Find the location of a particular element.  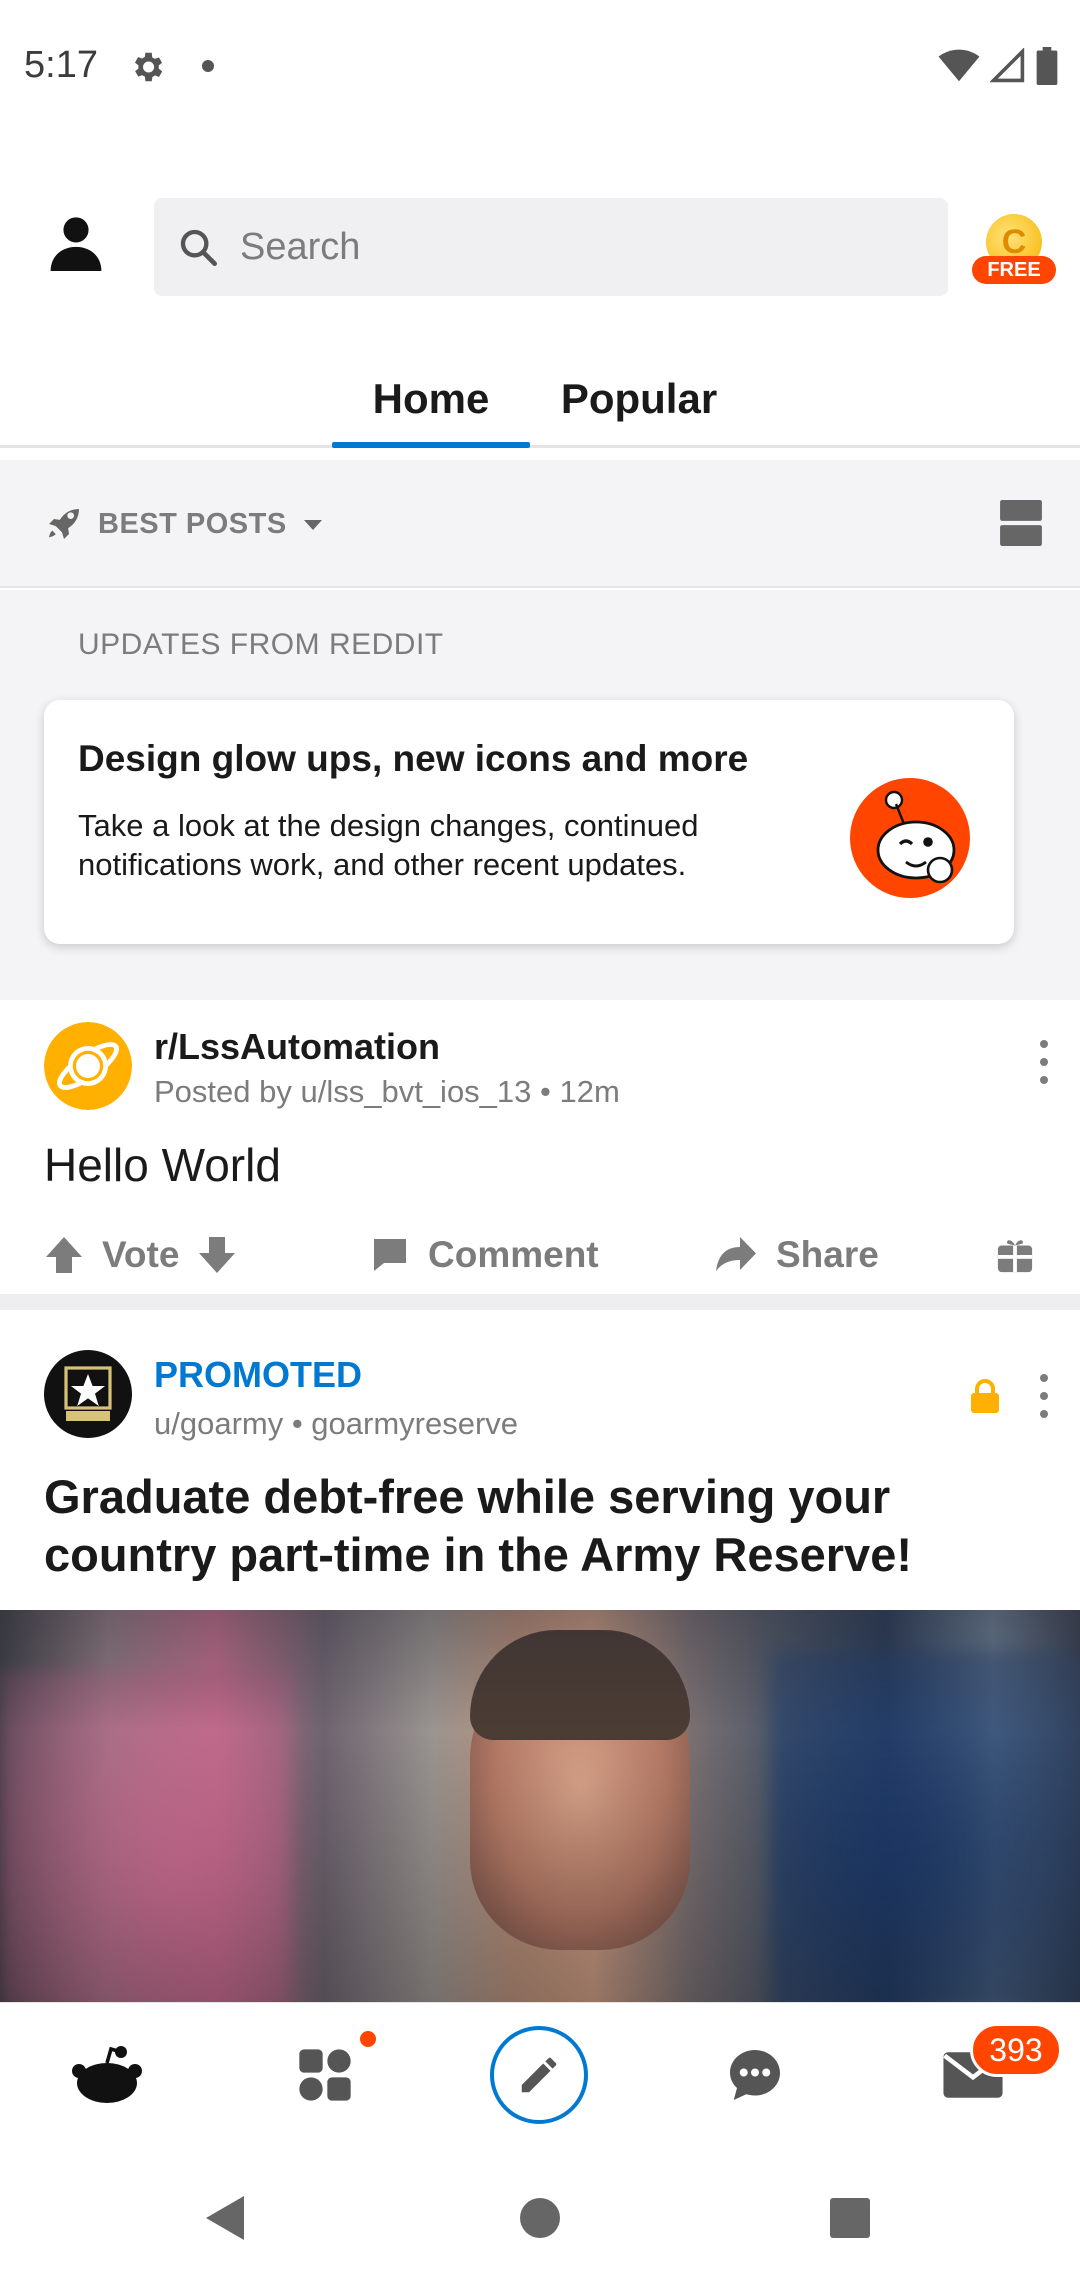

promoted-label: PROMOTED is located at coordinates (258, 1374).